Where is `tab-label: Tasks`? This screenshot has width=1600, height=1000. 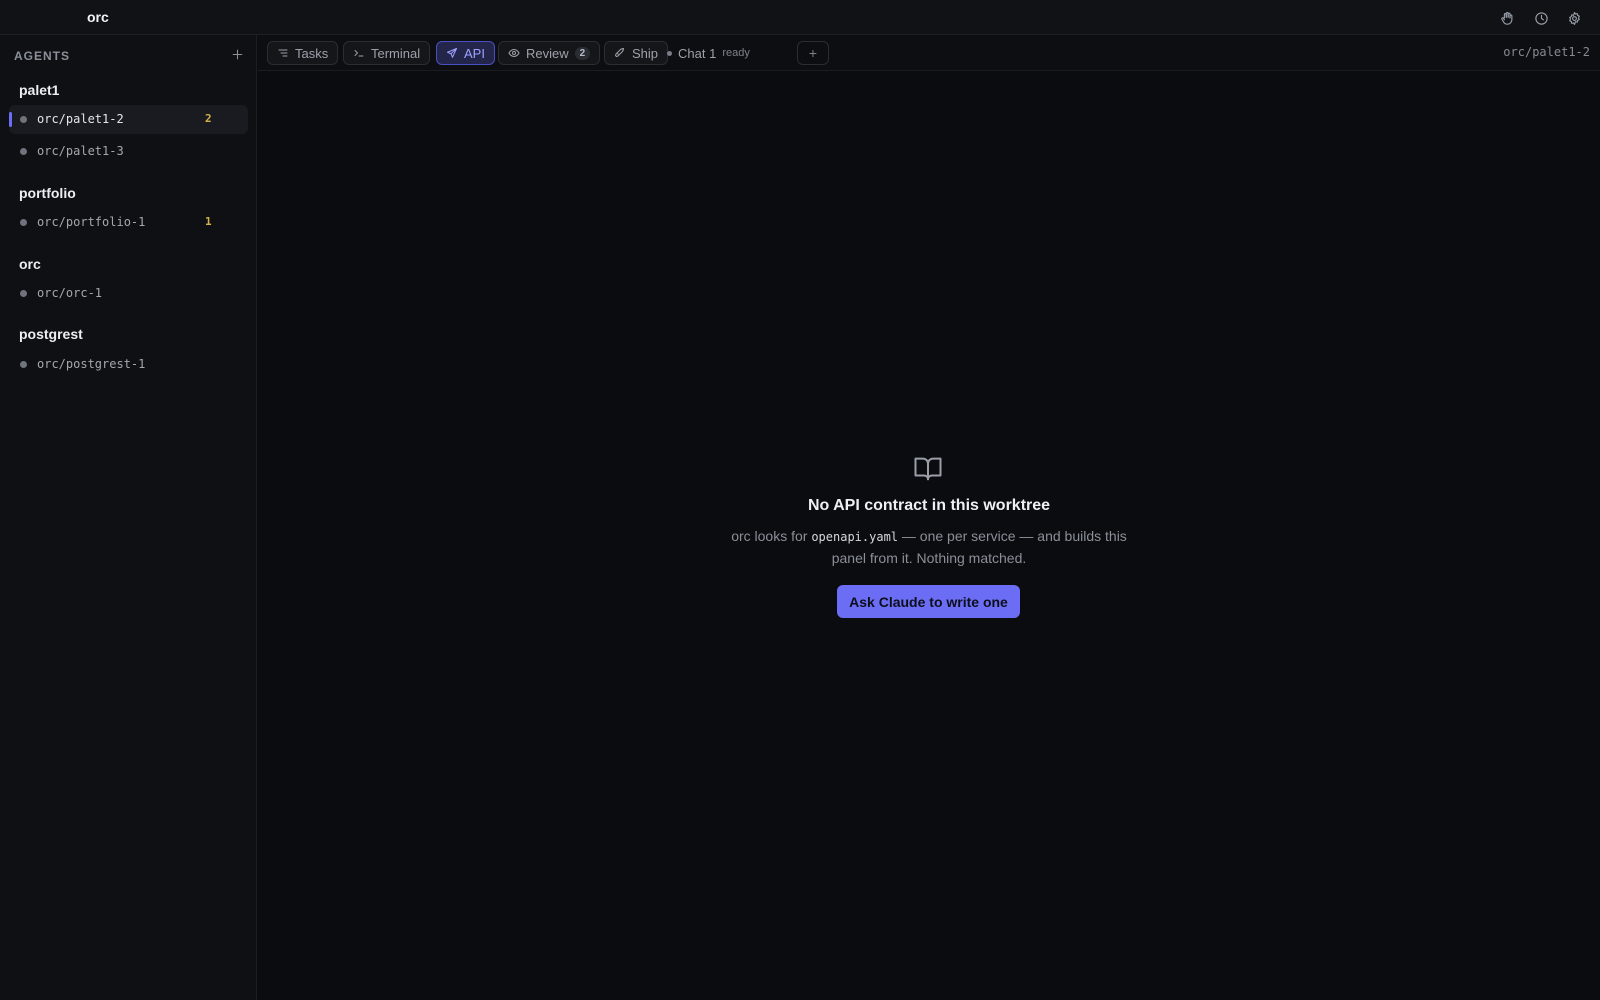
tab-label: Tasks is located at coordinates (312, 53).